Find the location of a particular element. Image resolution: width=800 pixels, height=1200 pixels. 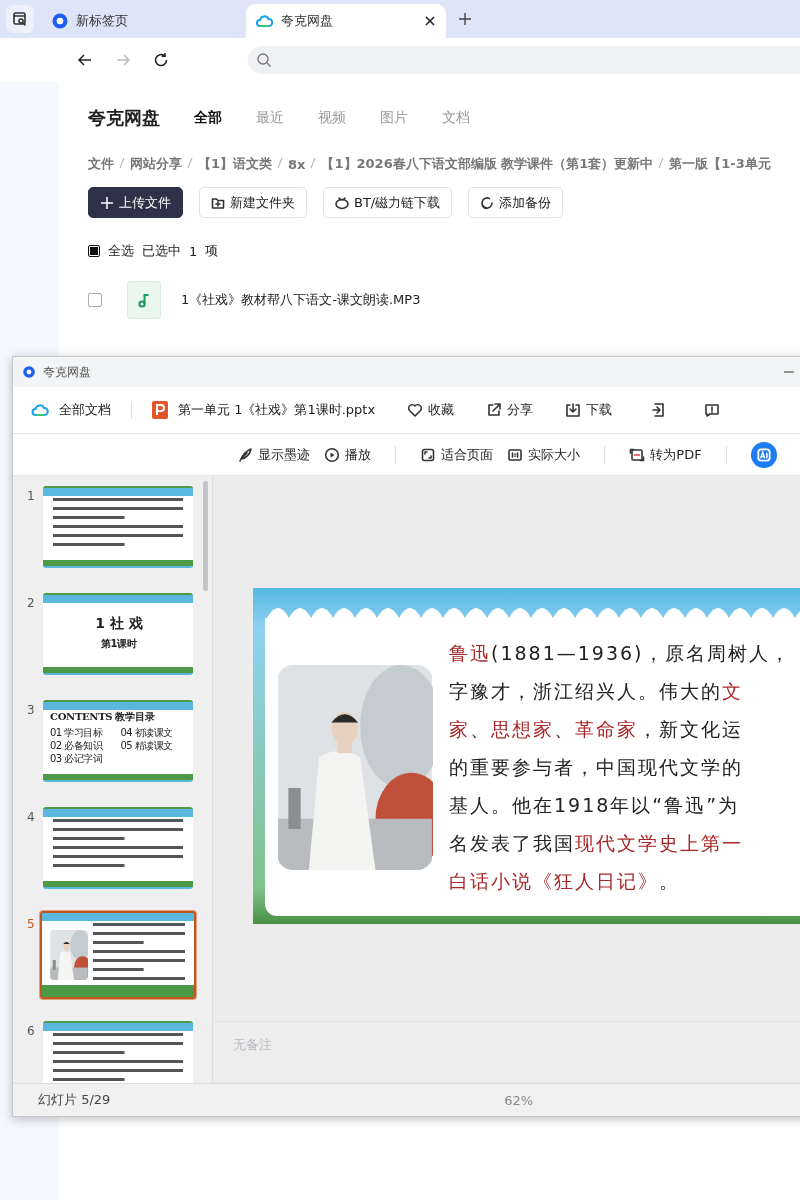

music-note-icon is located at coordinates (144, 300).